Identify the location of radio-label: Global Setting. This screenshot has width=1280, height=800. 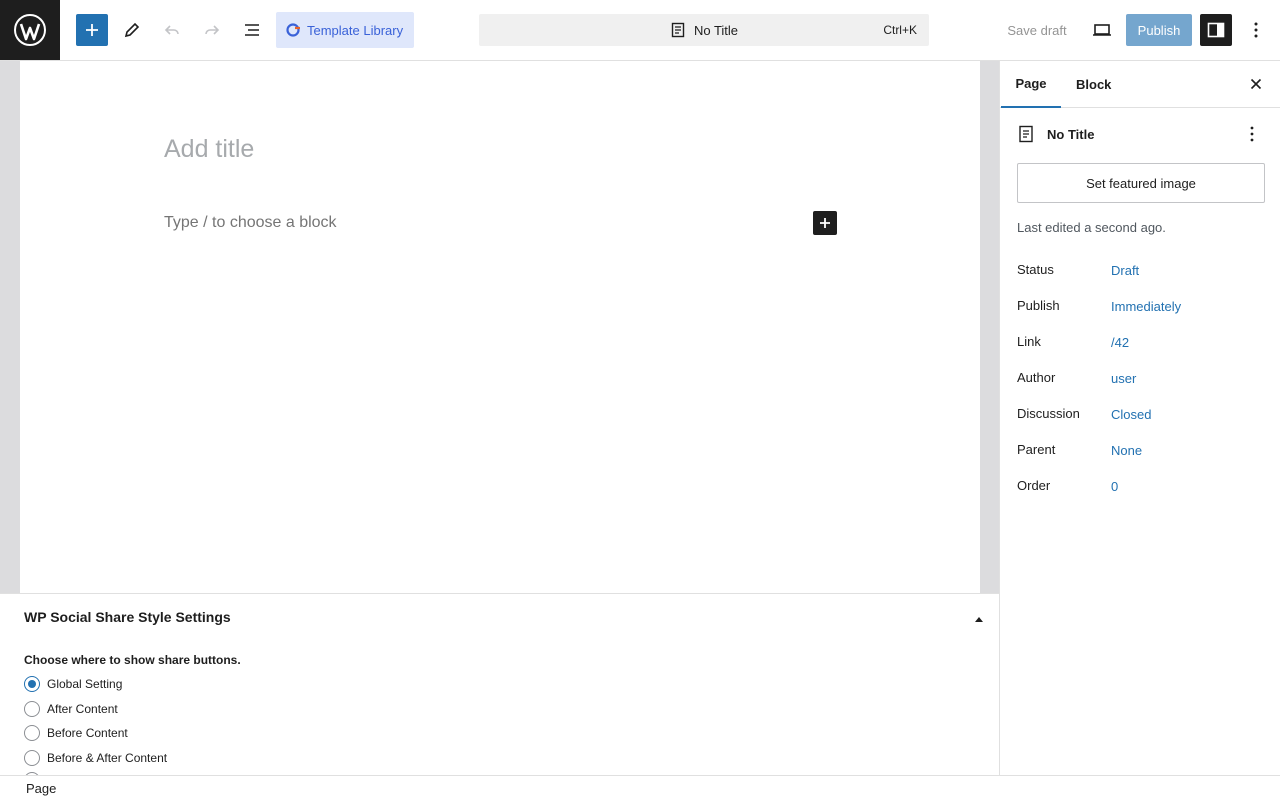
(85, 684).